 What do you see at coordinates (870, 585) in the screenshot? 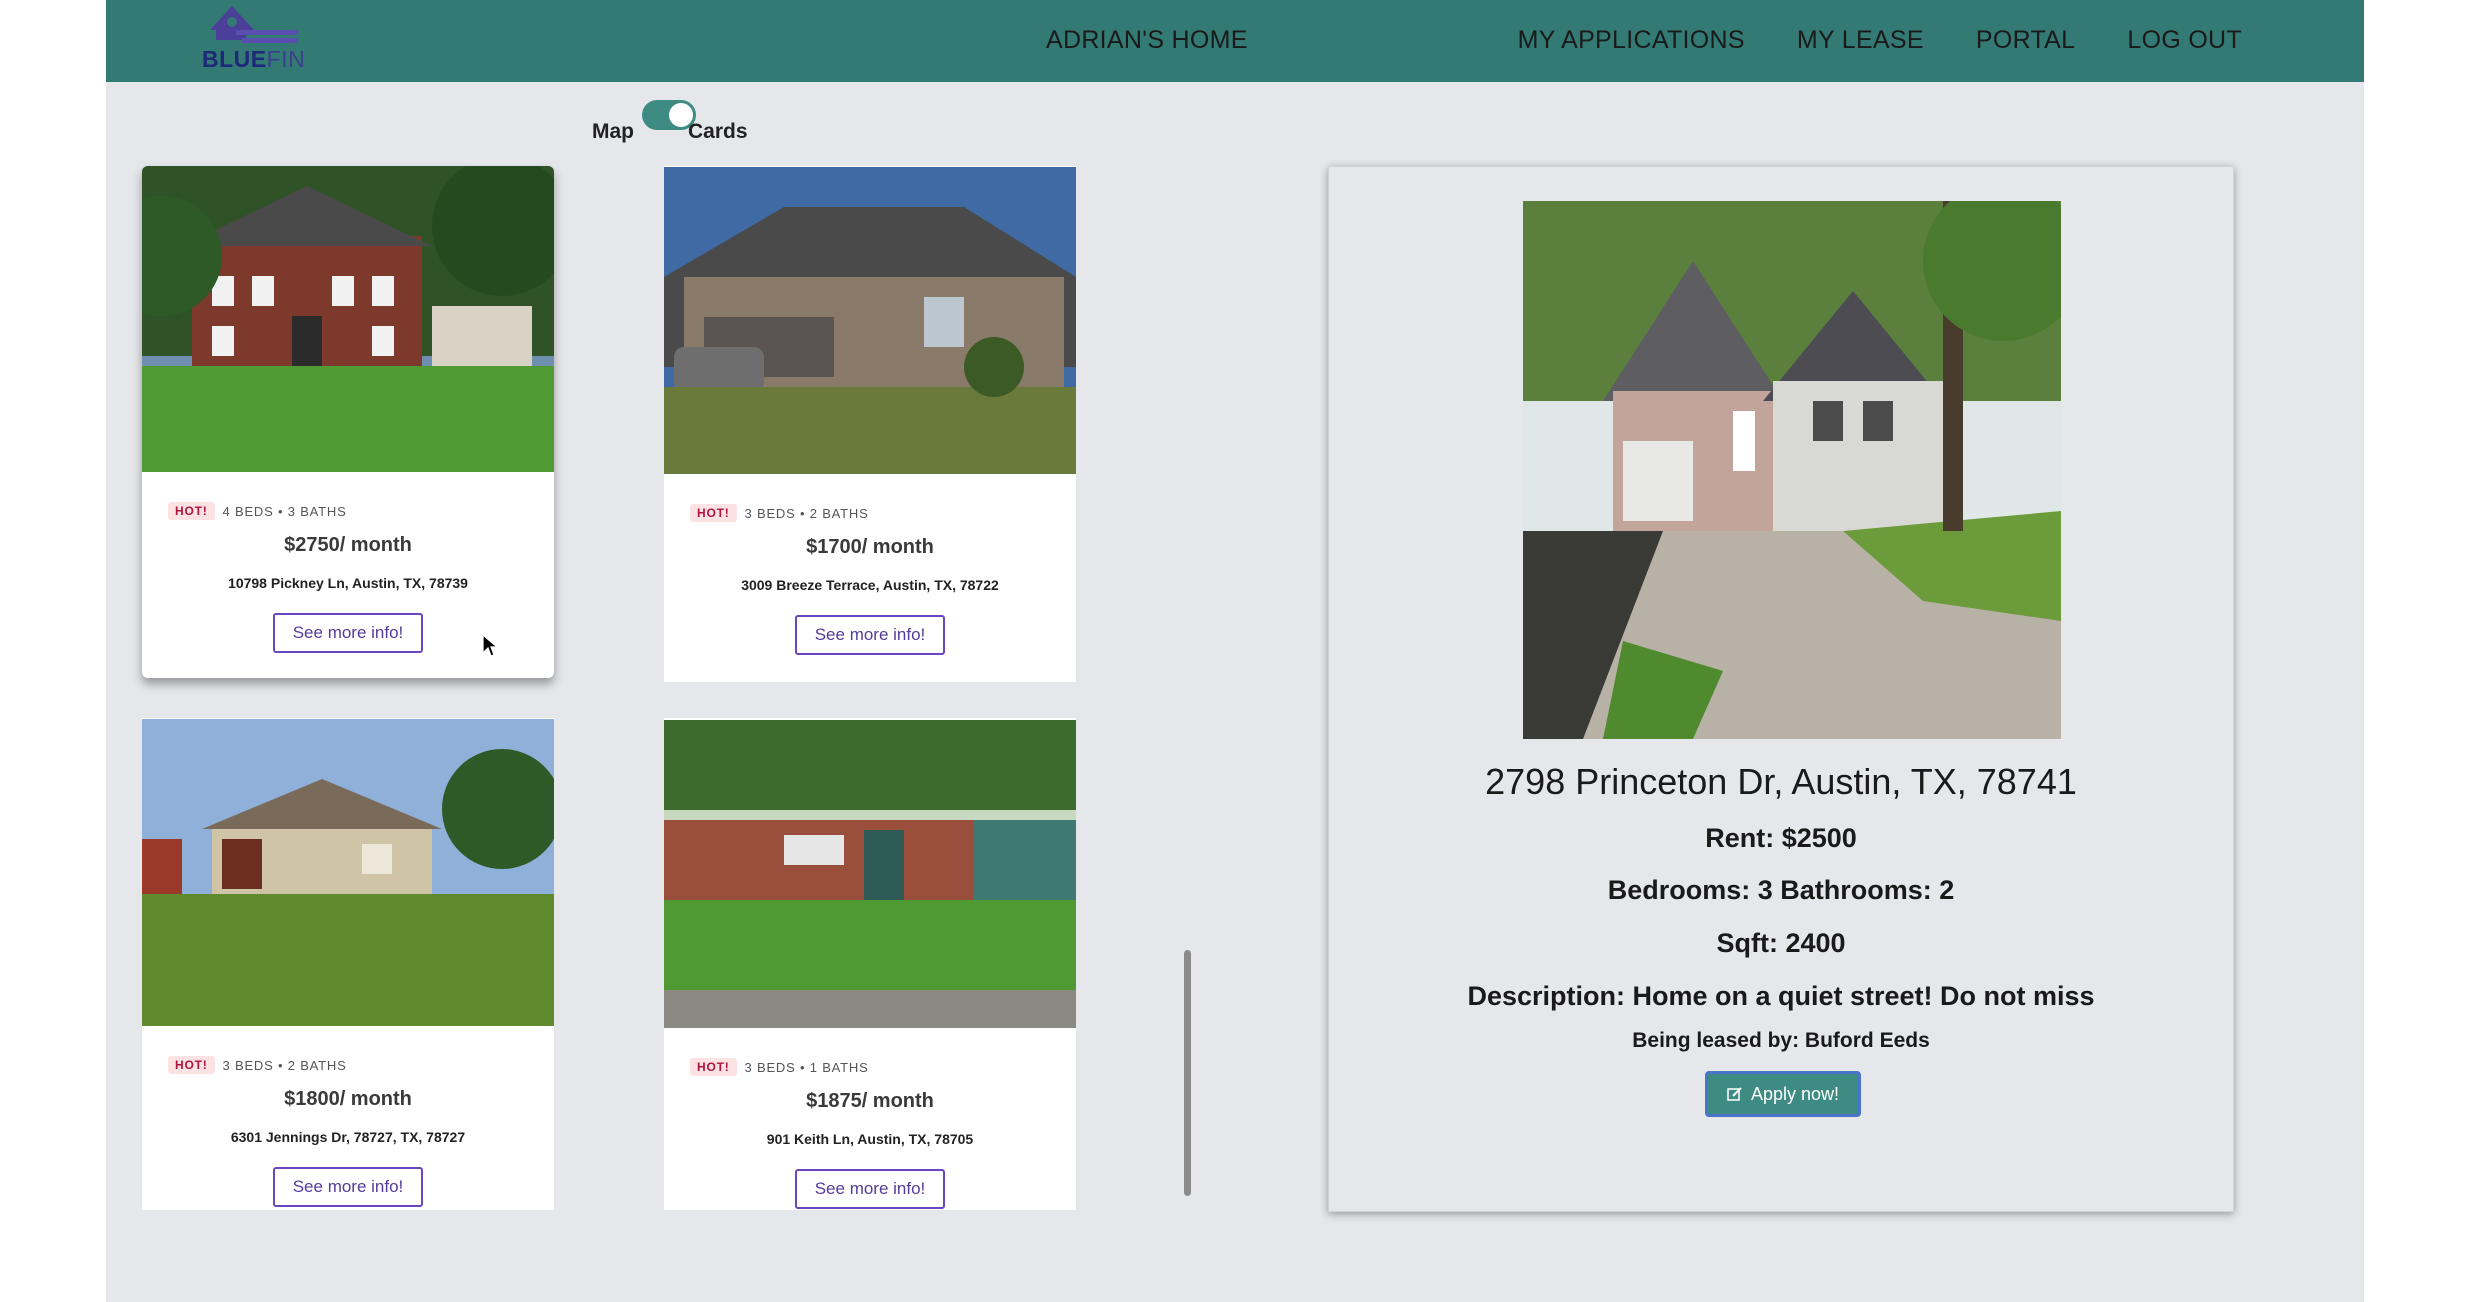
I see `listing-address: 3009 Breeze Terrace, Austin, TX, 78722` at bounding box center [870, 585].